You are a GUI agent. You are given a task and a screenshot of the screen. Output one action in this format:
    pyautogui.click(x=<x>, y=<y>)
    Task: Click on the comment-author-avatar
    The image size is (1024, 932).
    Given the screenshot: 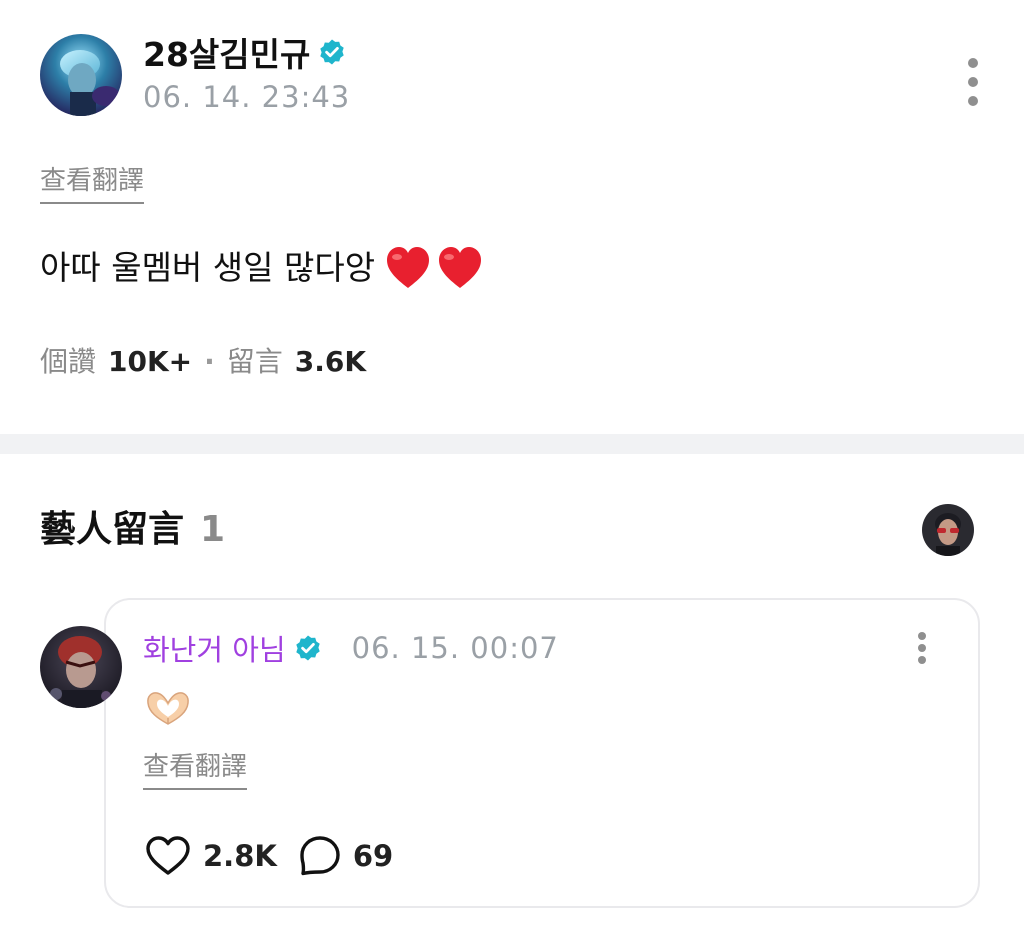 What is the action you would take?
    pyautogui.click(x=81, y=667)
    